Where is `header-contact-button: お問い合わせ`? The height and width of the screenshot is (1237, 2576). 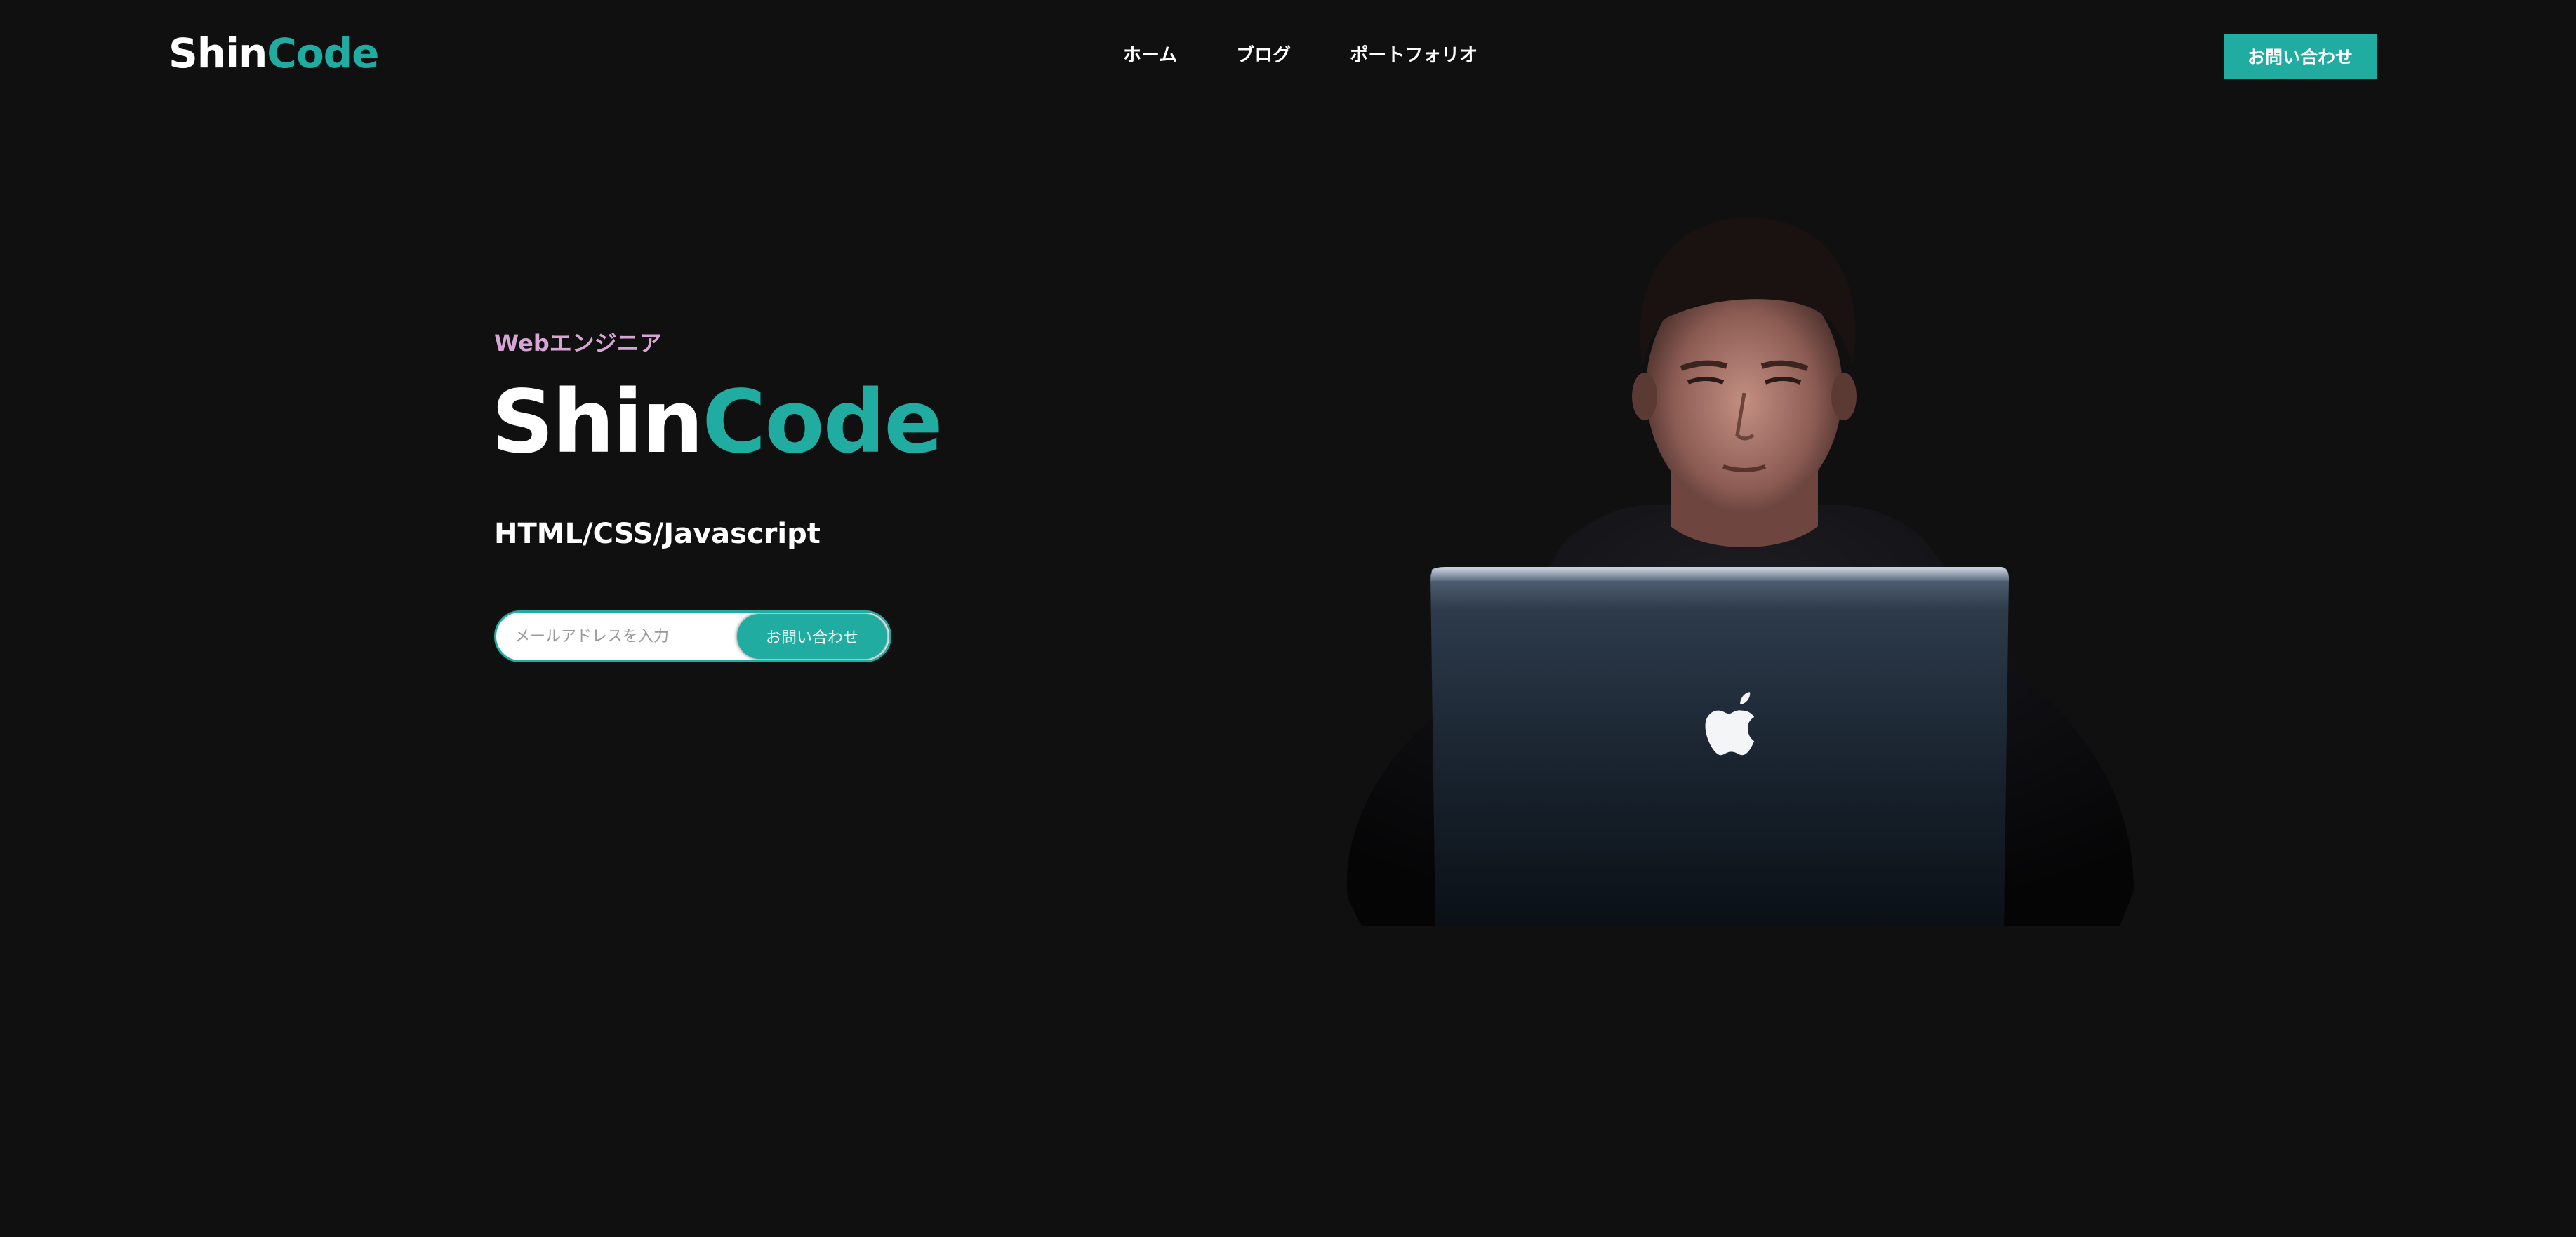
header-contact-button: お問い合わせ is located at coordinates (2301, 56).